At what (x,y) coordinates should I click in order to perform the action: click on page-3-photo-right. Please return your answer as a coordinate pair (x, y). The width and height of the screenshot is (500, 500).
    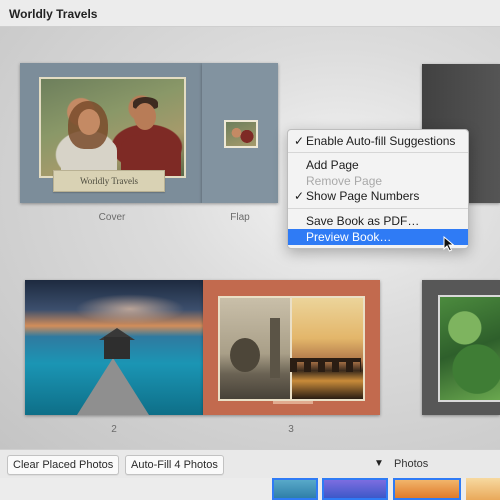
    Looking at the image, I should click on (327, 348).